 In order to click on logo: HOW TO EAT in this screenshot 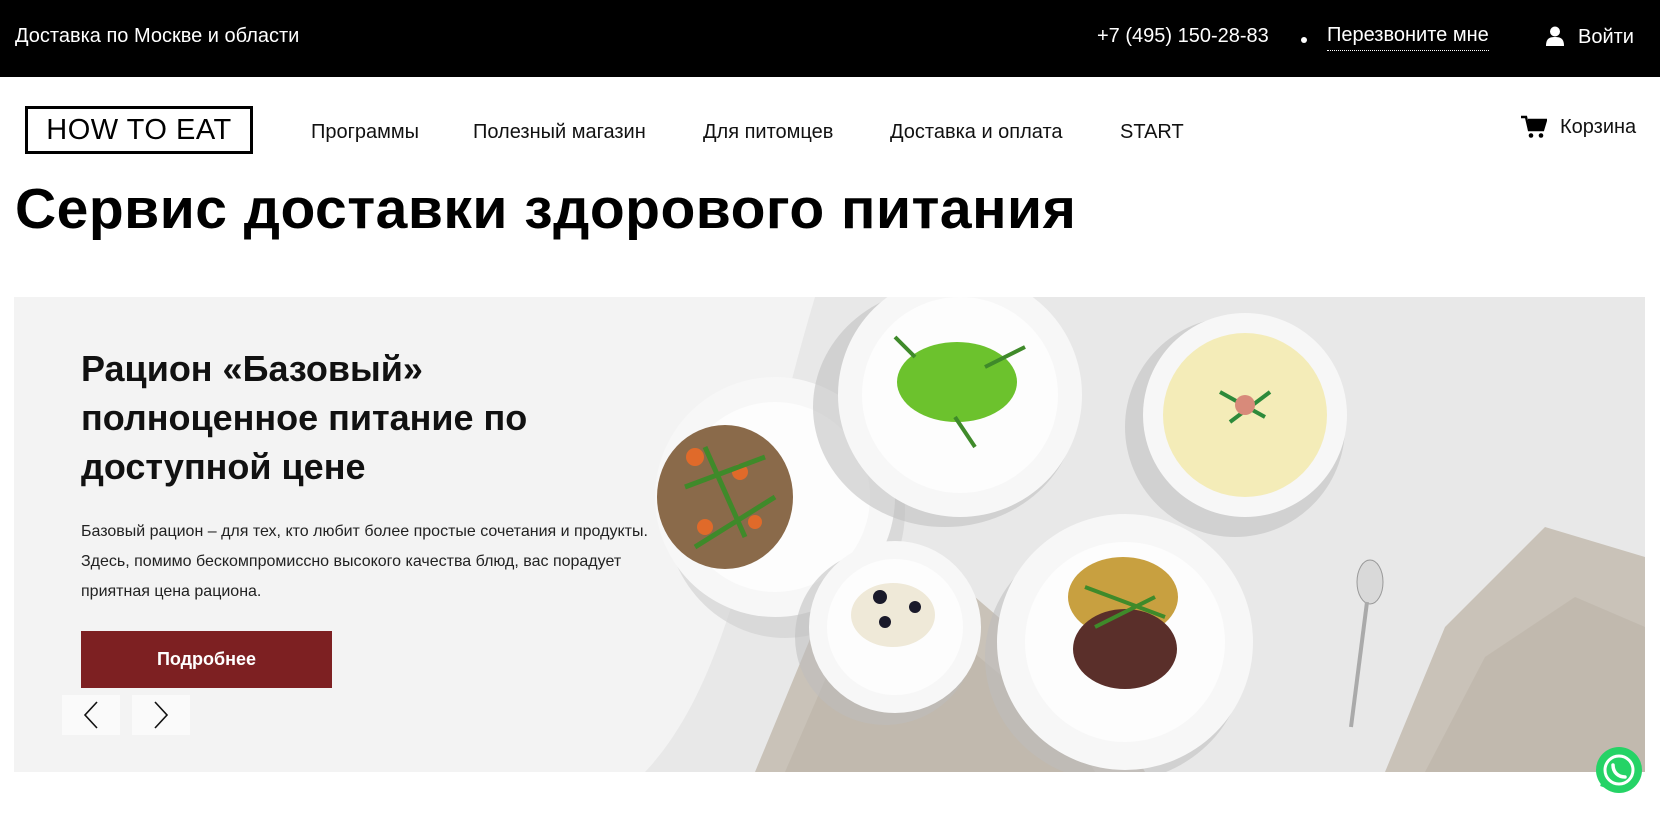, I will do `click(139, 130)`.